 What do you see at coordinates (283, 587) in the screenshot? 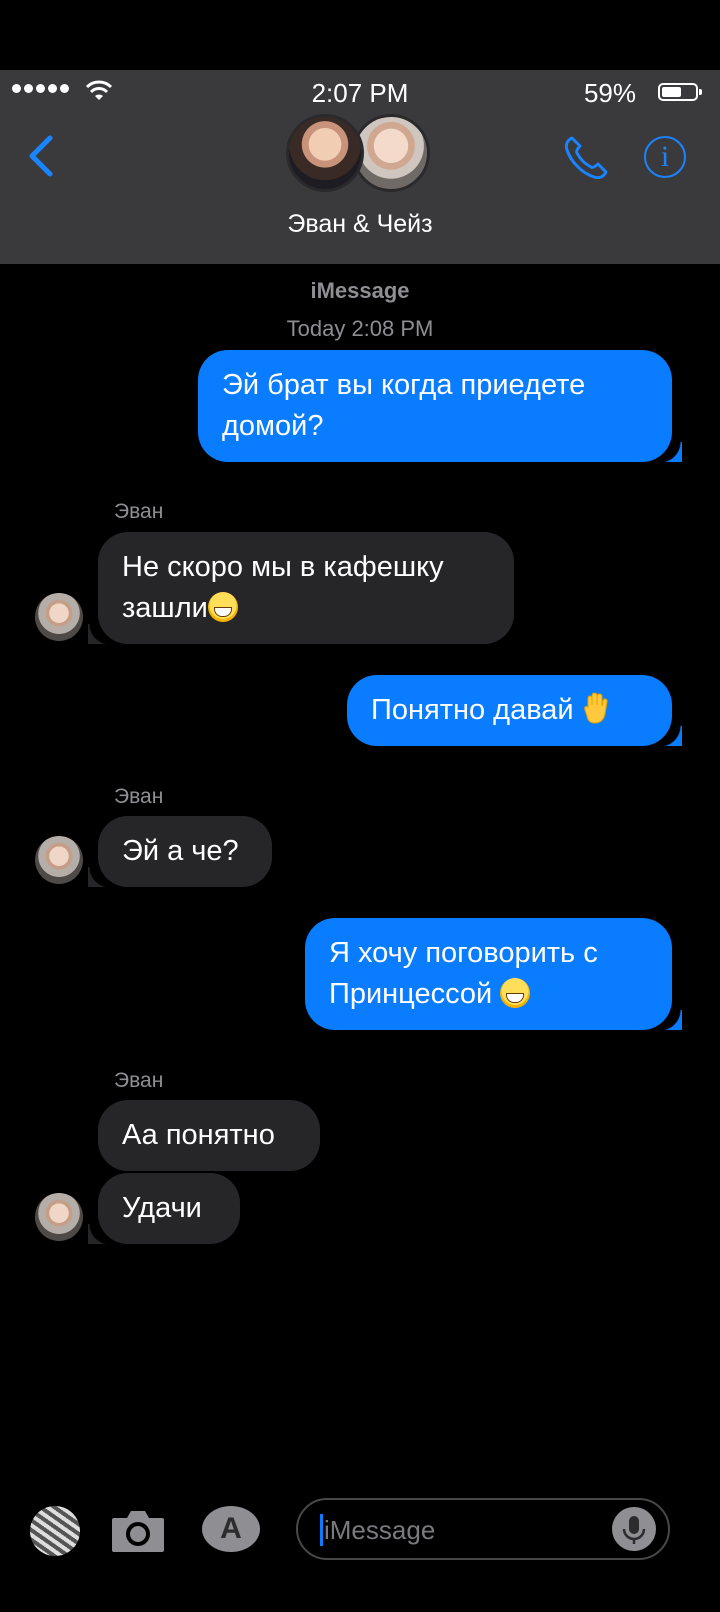
I see `message-text: Не скоро мы в кафешку зашли` at bounding box center [283, 587].